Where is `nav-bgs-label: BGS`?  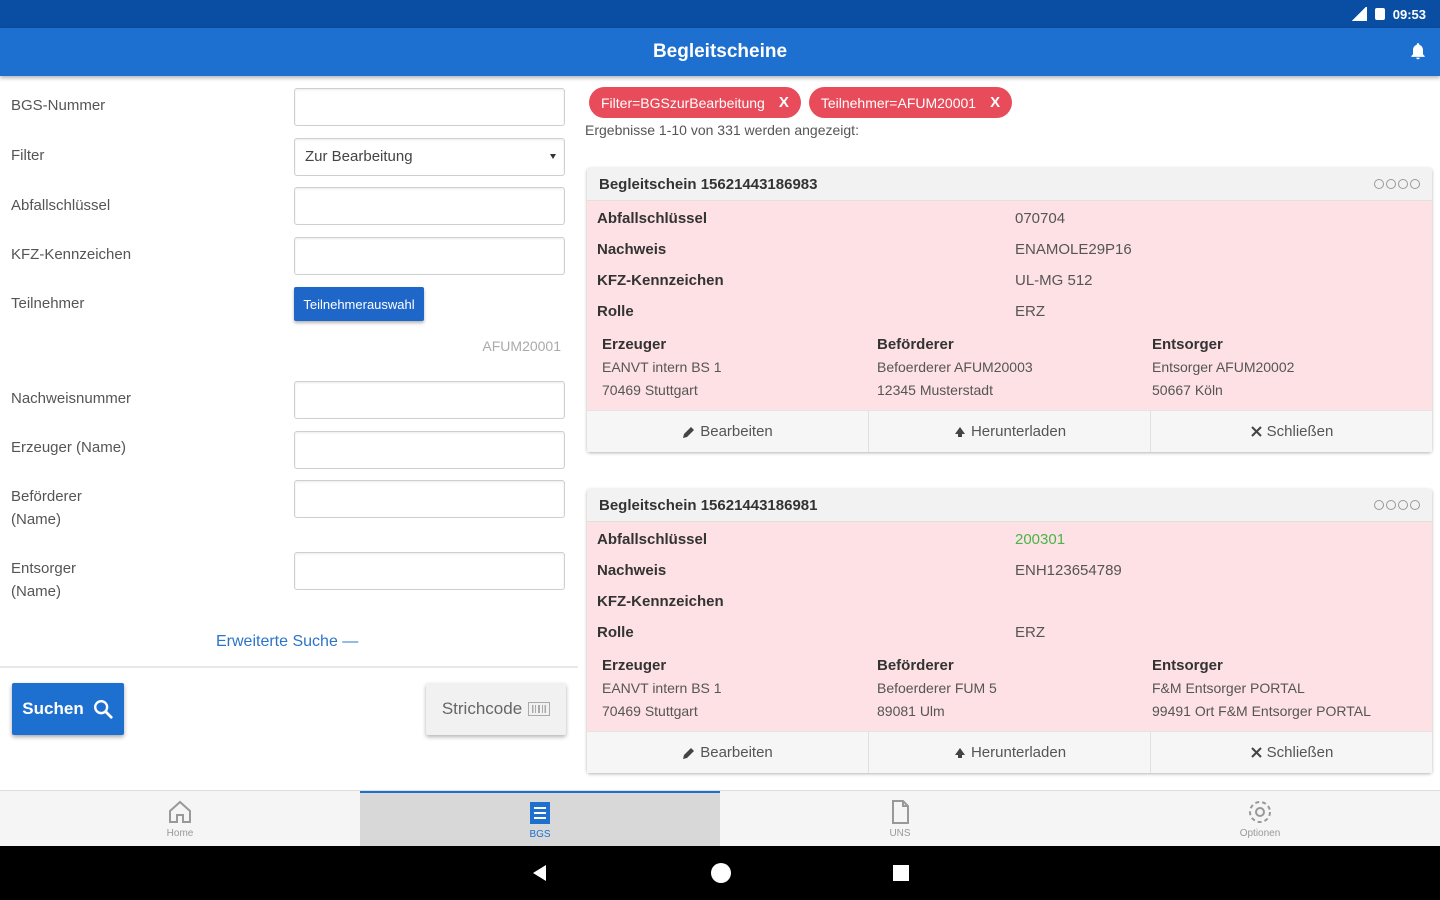
nav-bgs-label: BGS is located at coordinates (540, 834).